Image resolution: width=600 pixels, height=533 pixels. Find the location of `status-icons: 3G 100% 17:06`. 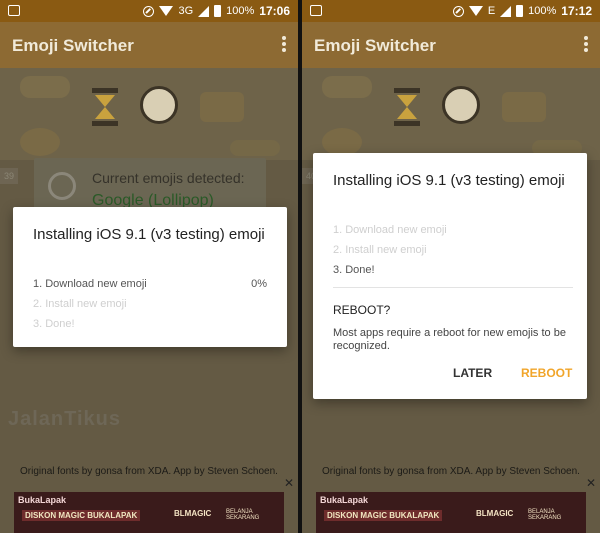

status-icons: 3G 100% 17:06 is located at coordinates (216, 11).